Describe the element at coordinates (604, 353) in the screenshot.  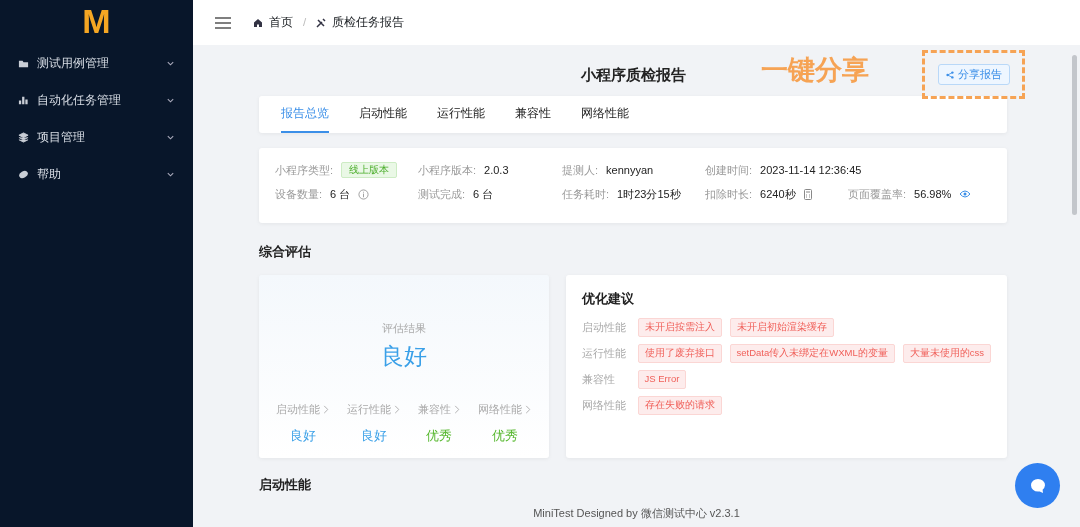
I see `row-label: 运行性能` at that location.